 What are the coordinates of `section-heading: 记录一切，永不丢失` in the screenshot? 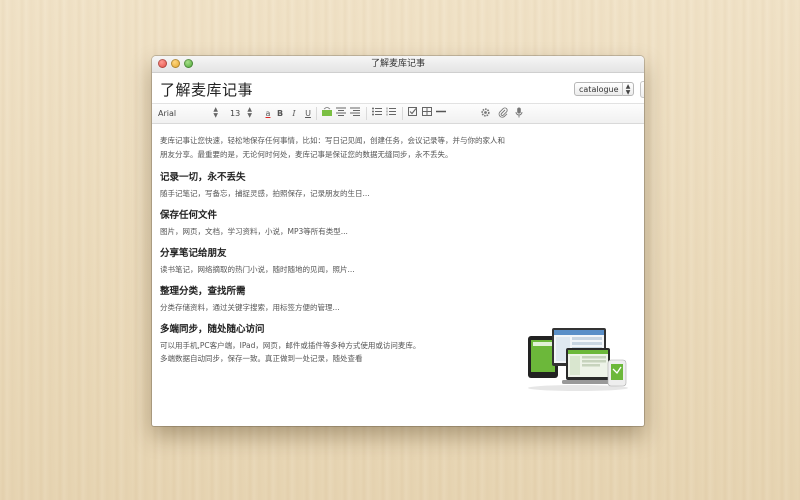 It's located at (203, 177).